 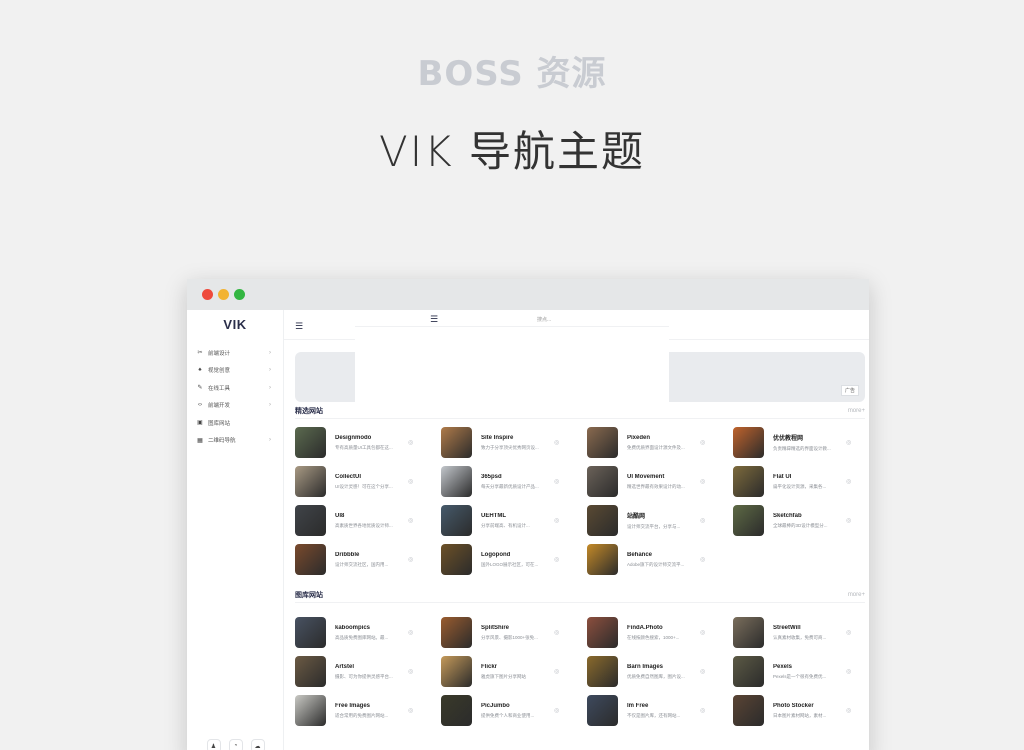 I want to click on site-card: UEHTML 分享前端高、有机设计... ◎, so click(x=514, y=520).